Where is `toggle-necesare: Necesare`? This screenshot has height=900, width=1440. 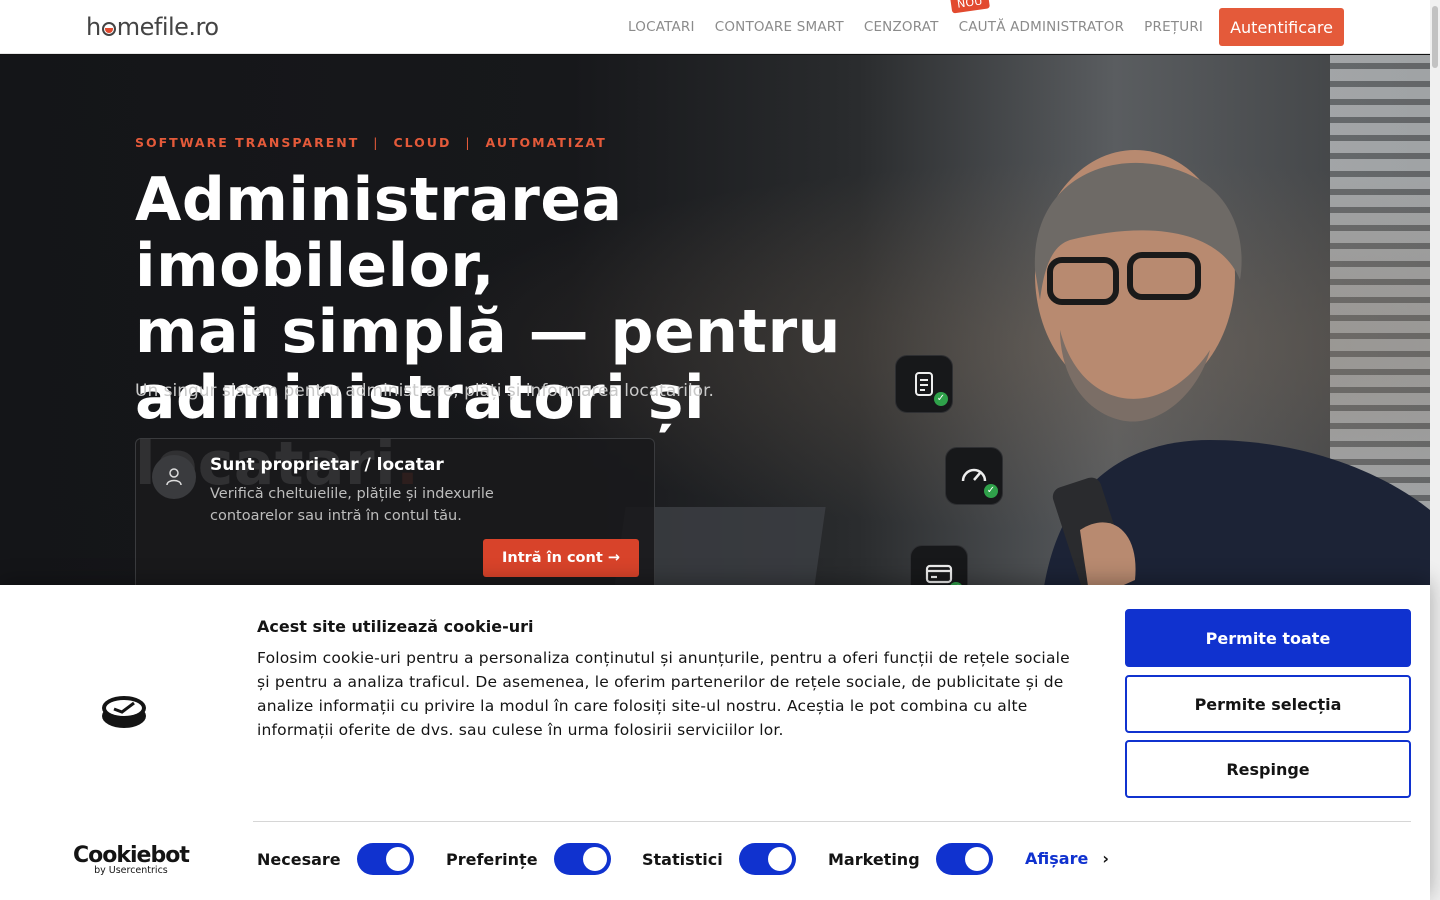
toggle-necesare: Necesare is located at coordinates (335, 859).